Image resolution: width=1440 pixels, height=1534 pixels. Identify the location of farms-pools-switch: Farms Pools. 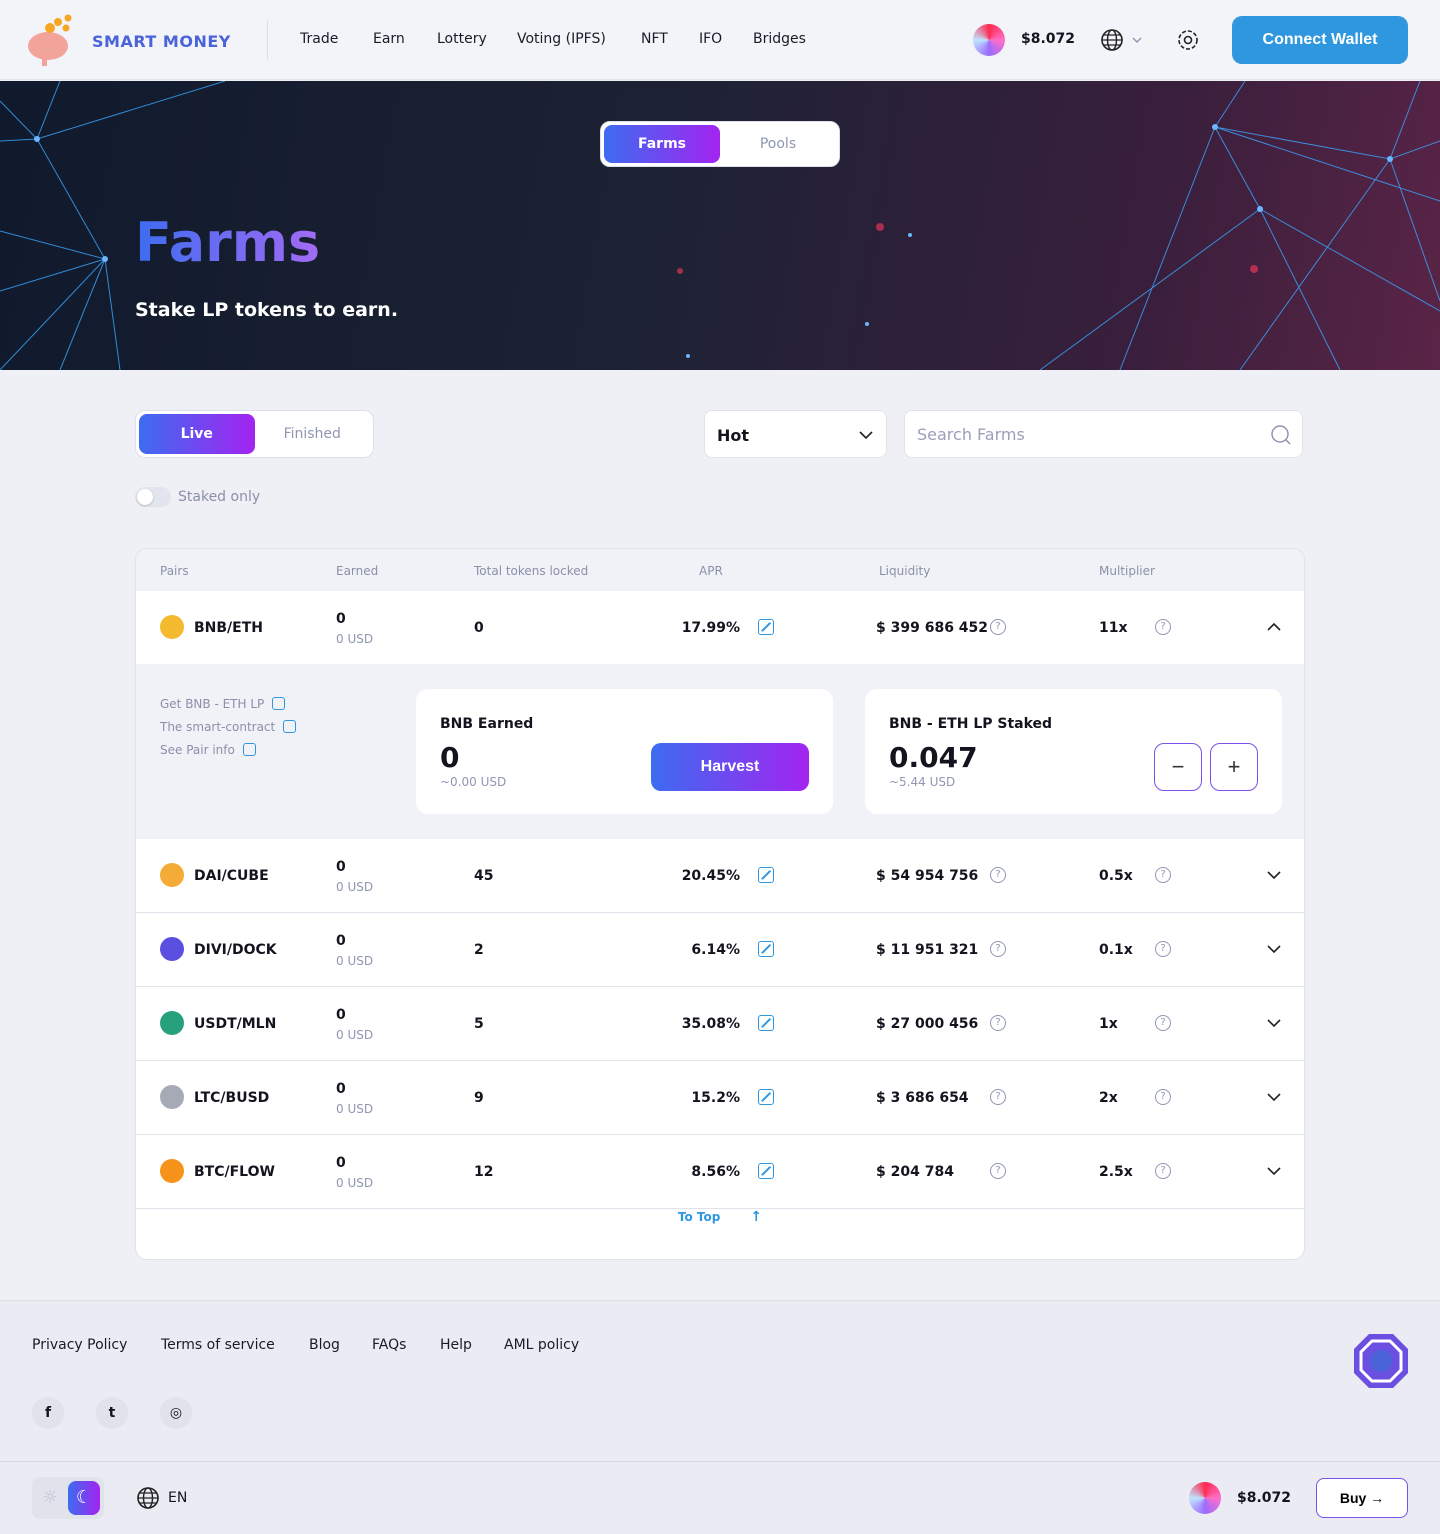
(720, 144).